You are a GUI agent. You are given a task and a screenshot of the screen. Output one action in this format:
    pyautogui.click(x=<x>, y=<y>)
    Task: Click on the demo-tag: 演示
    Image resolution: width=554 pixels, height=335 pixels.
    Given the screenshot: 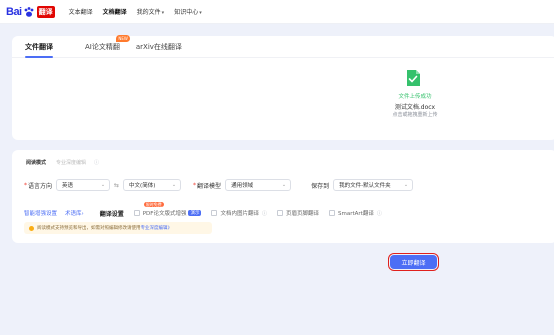 What is the action you would take?
    pyautogui.click(x=195, y=213)
    